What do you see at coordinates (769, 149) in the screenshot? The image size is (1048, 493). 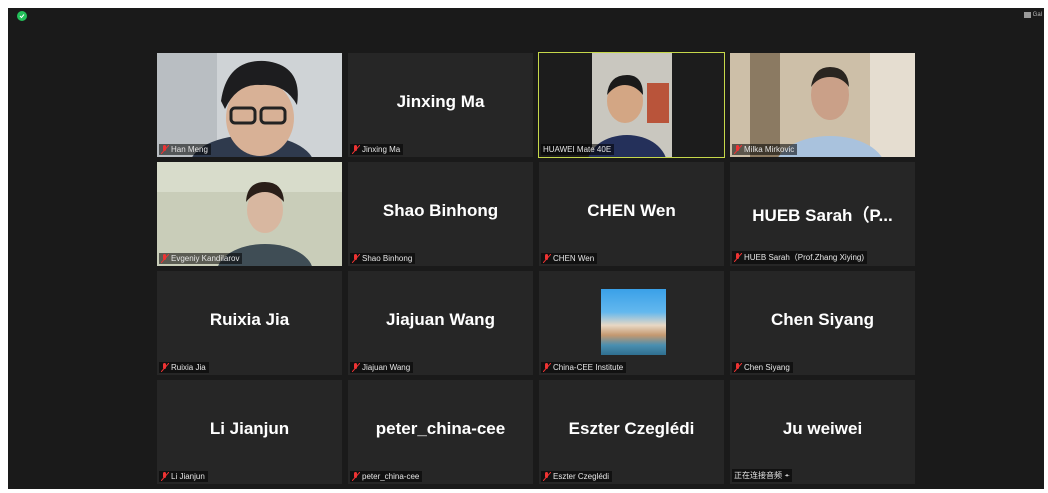 I see `participant-name: Milka Mirkovic` at bounding box center [769, 149].